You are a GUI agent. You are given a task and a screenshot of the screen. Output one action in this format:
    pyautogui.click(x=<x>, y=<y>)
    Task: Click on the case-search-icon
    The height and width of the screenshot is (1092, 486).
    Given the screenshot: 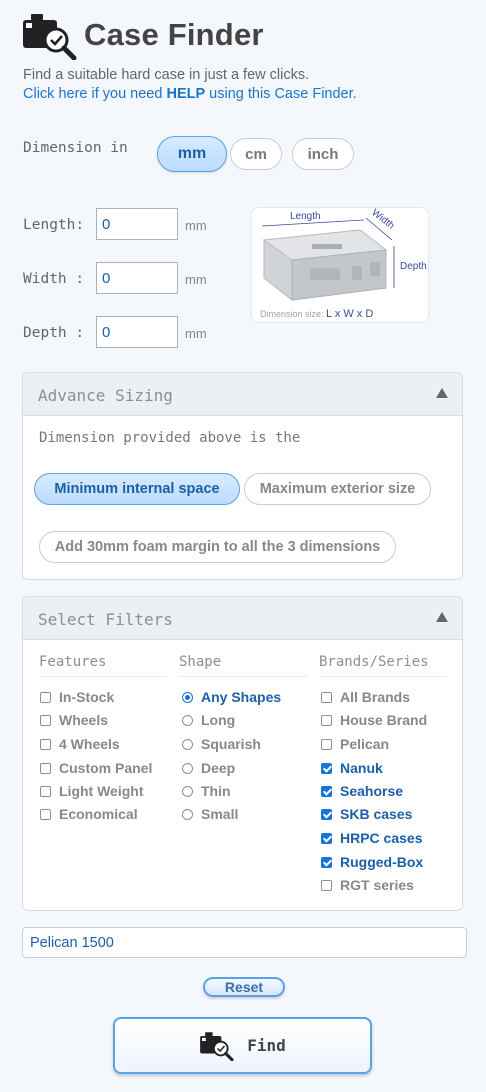 What is the action you would take?
    pyautogui.click(x=217, y=1046)
    